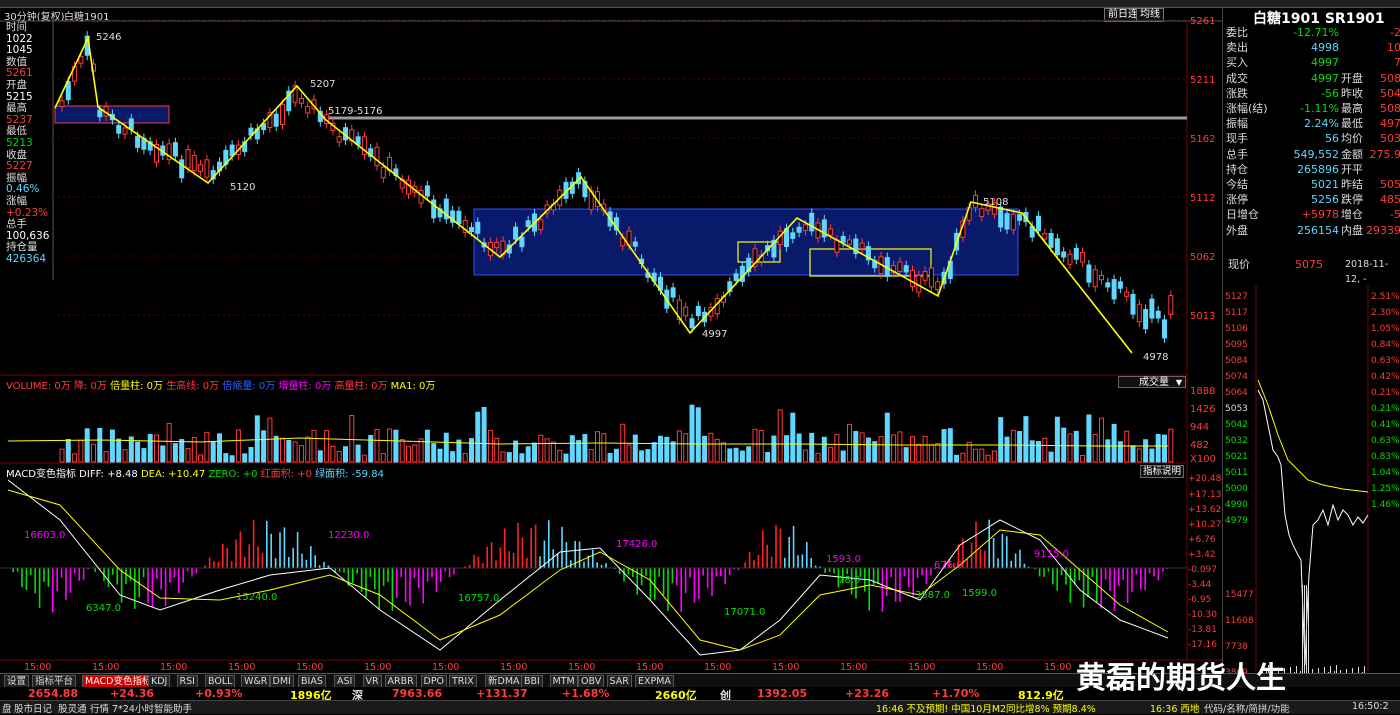 This screenshot has width=1400, height=715. I want to click on quote-value-2: 508, so click(1390, 108).